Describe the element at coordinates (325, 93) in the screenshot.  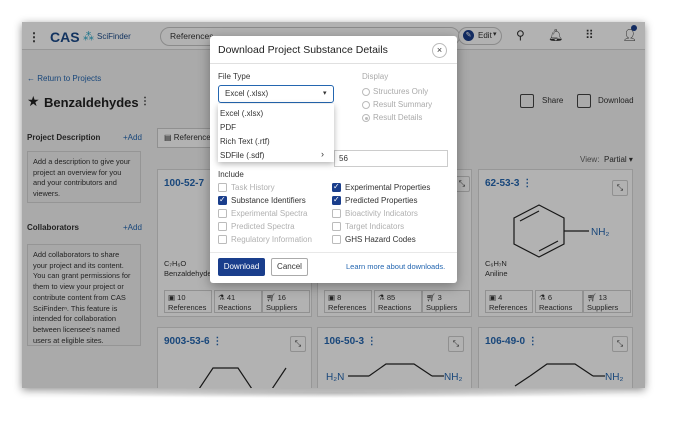
I see `chevron-down-icon: ▾` at that location.